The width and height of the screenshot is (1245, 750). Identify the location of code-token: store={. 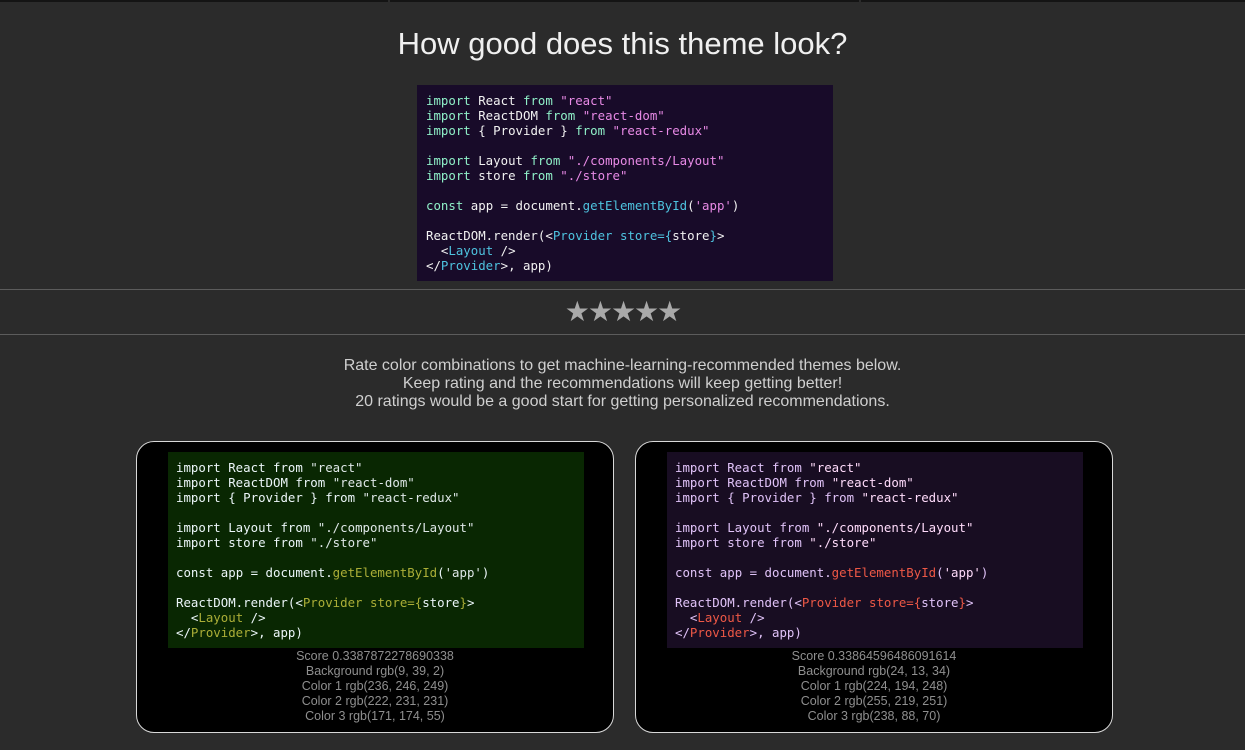
(646, 235).